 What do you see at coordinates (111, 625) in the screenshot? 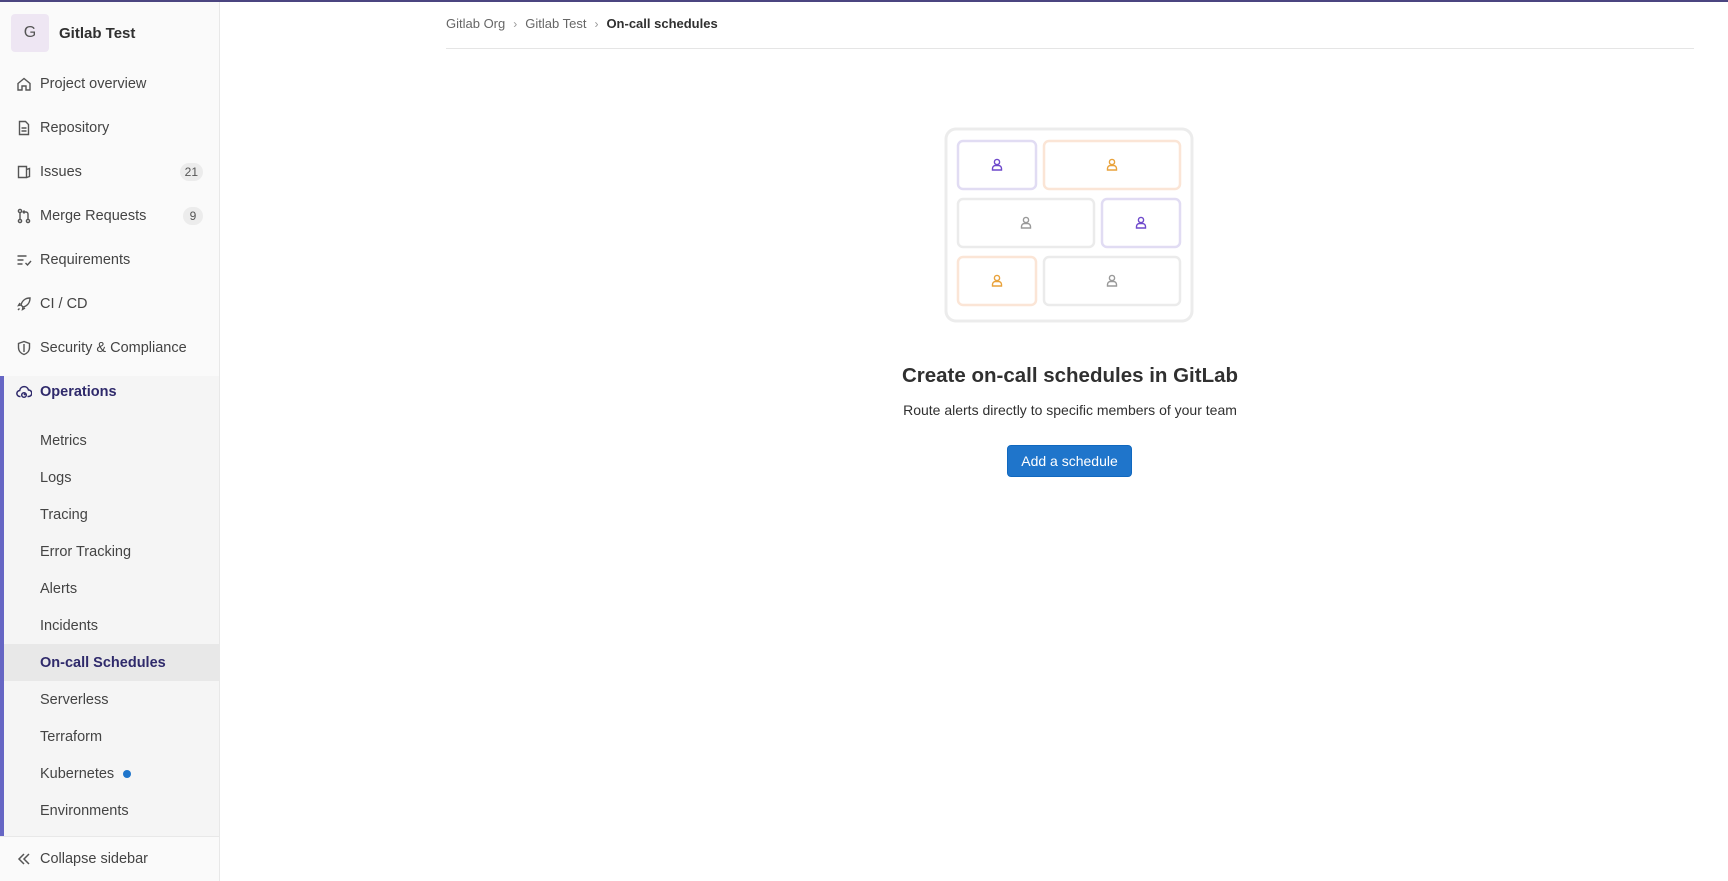
I see `sidebar-subitem-incidents: Incidents` at bounding box center [111, 625].